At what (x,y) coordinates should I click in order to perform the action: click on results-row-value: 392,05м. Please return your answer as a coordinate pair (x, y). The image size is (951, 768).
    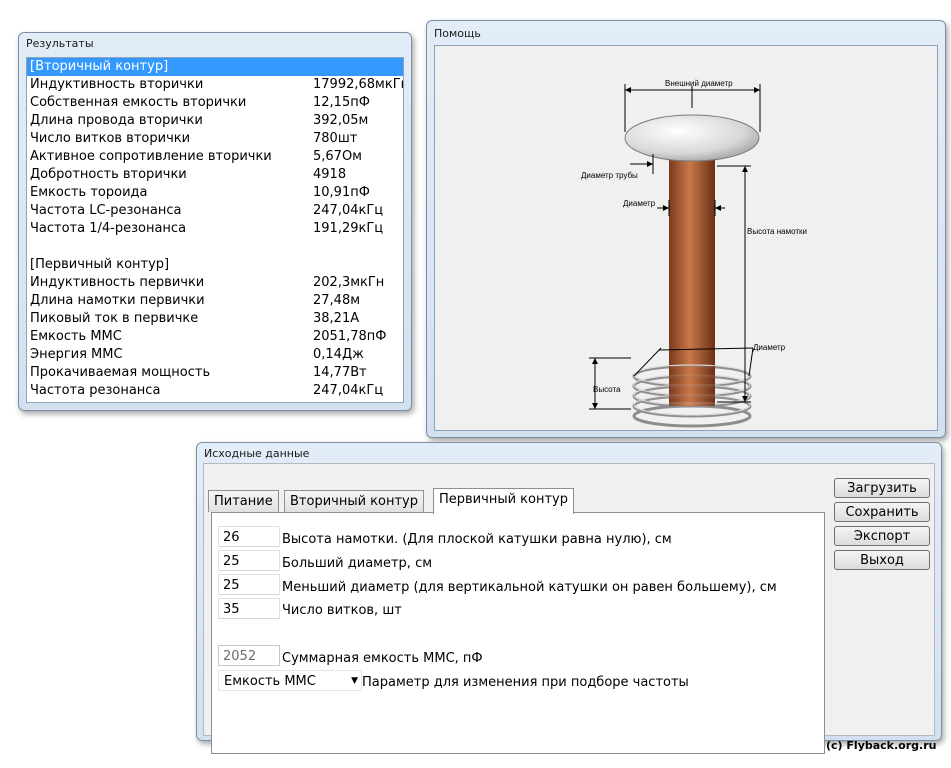
    Looking at the image, I should click on (341, 120).